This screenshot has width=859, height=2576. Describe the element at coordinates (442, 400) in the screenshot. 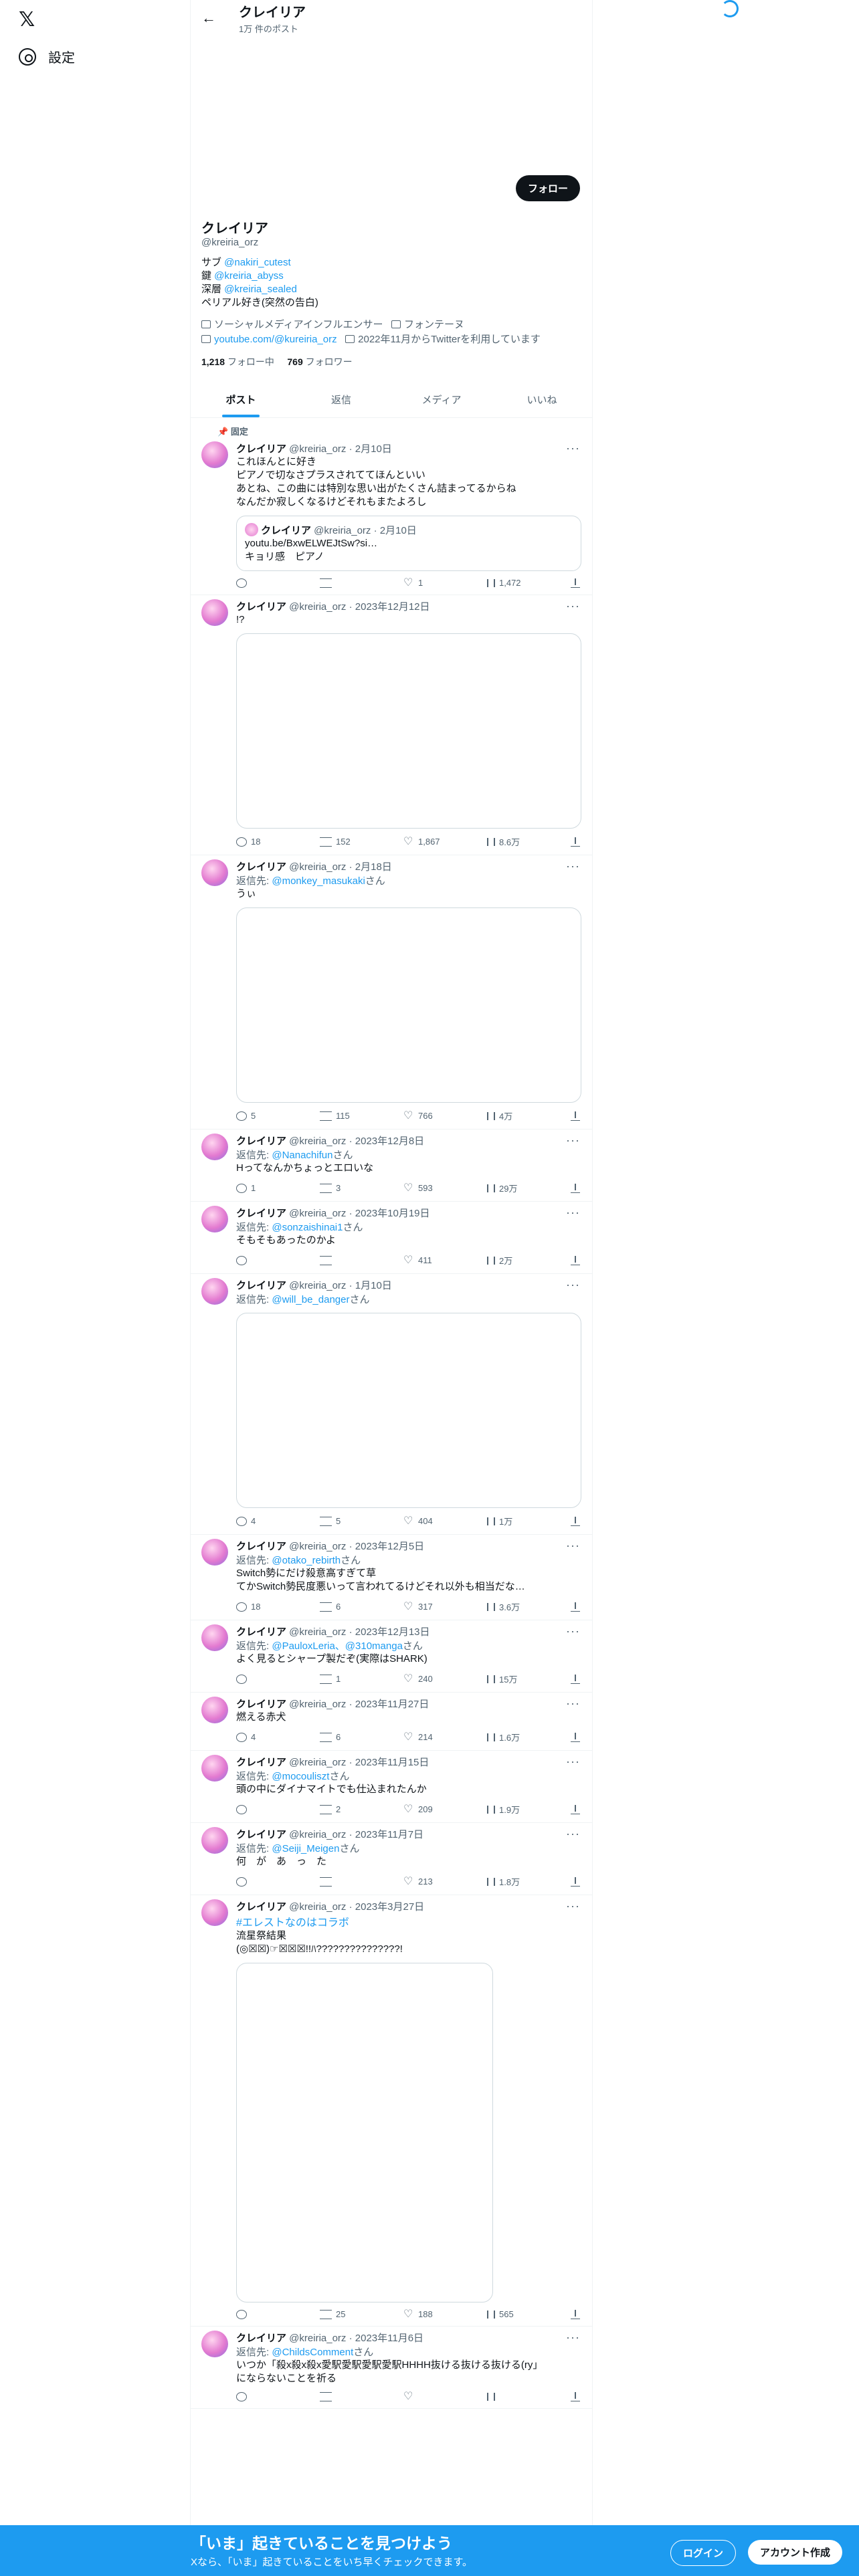

I see `tab-media: メディア` at that location.